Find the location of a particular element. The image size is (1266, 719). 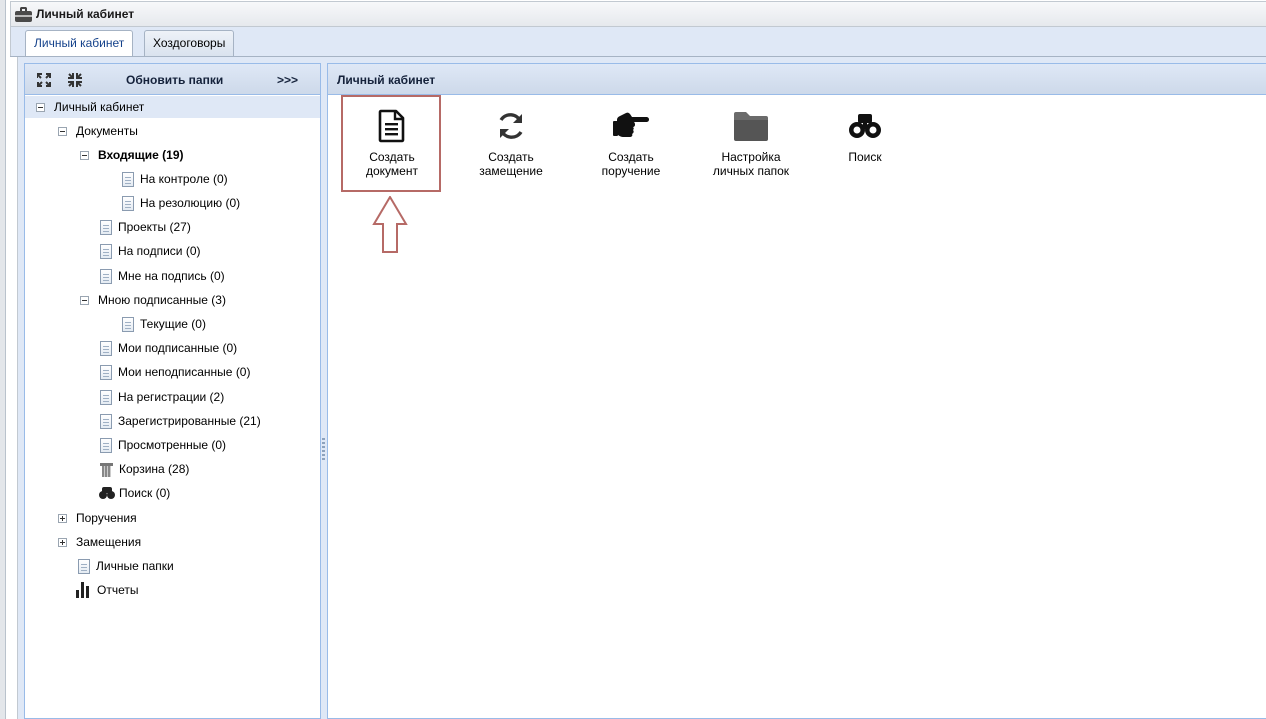

tree-node-label: Поиск (0) is located at coordinates (145, 493).